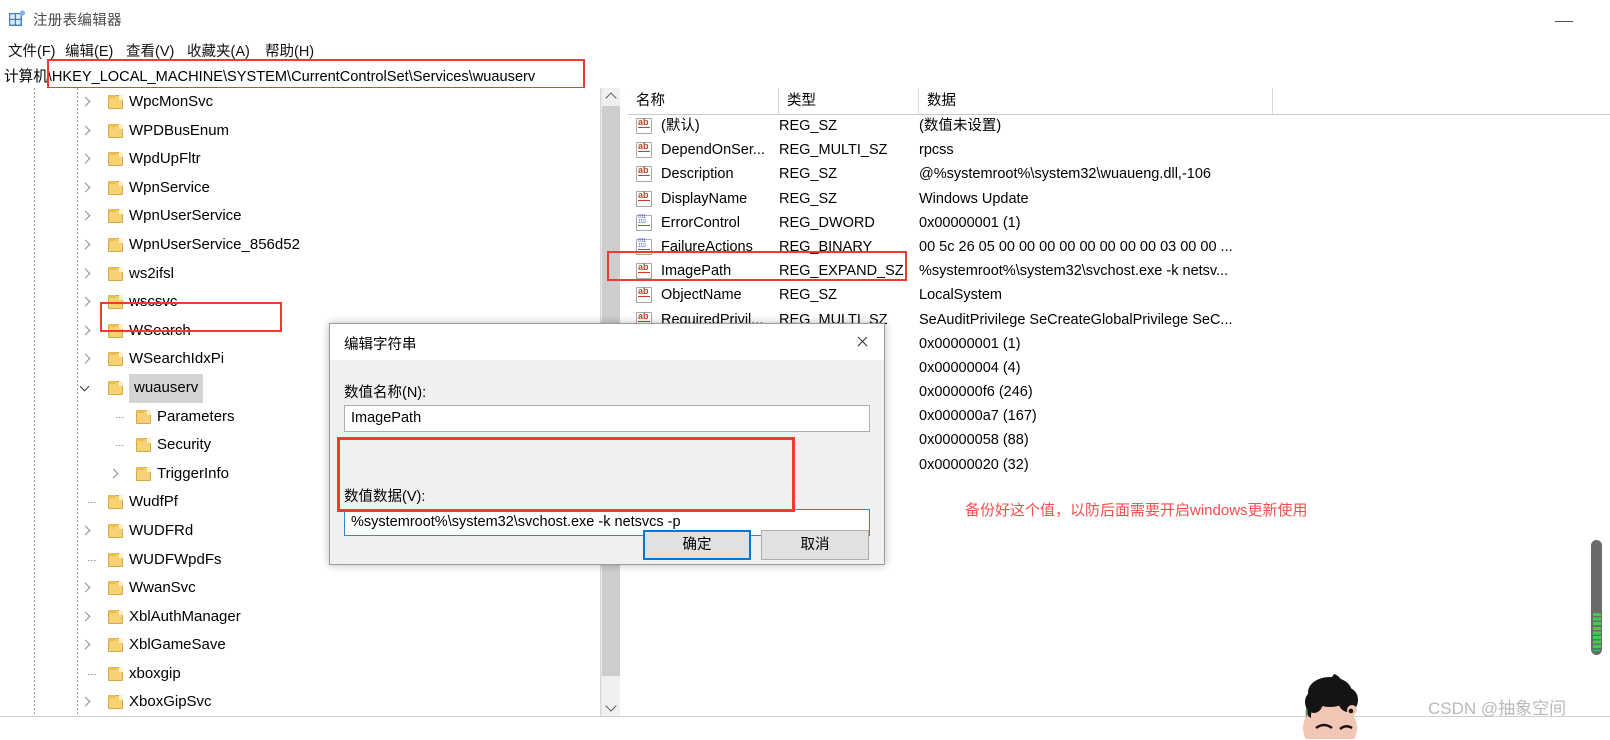 This screenshot has width=1610, height=740. Describe the element at coordinates (960, 126) in the screenshot. I see `cell-value-data: (数值未设置)` at that location.